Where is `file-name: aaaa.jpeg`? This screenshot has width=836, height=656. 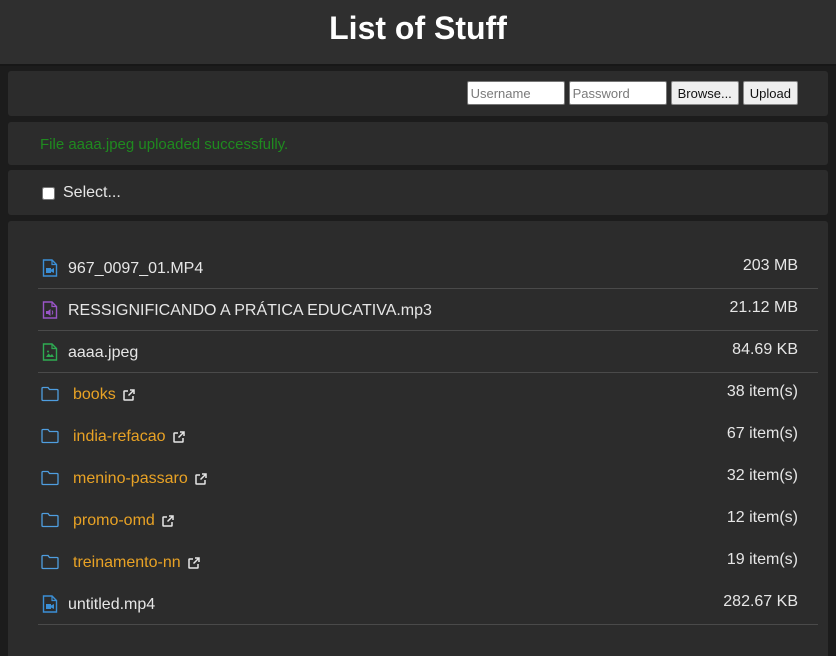
file-name: aaaa.jpeg is located at coordinates (103, 353).